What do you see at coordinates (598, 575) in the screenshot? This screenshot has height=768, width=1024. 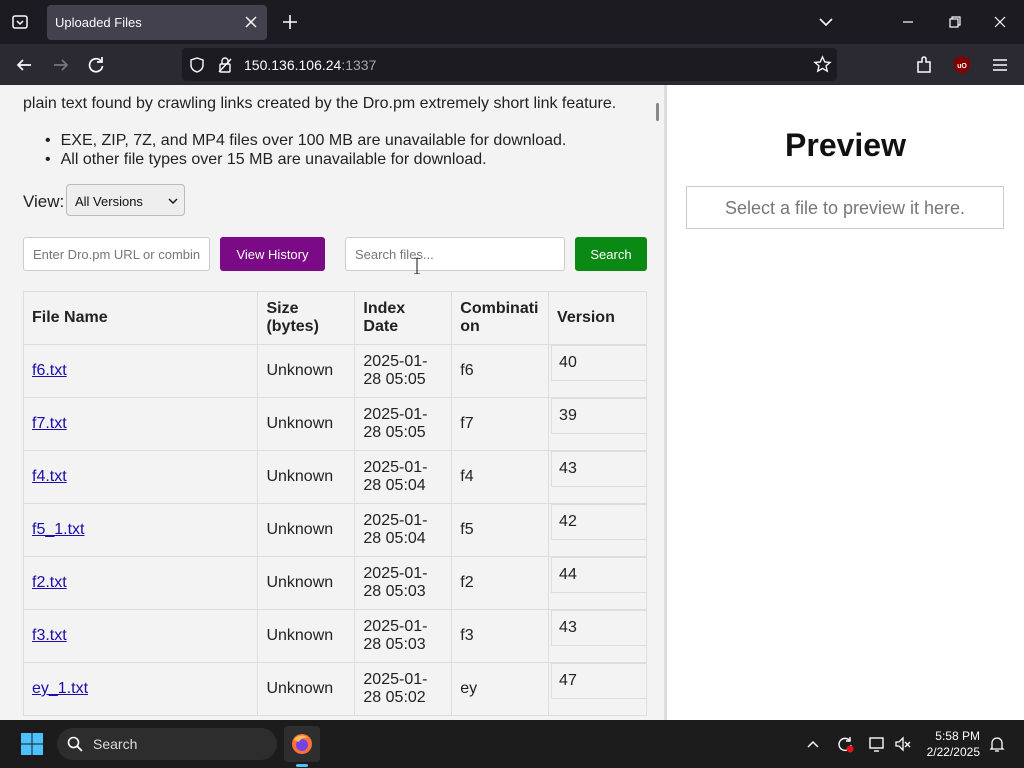 I see `version-cell: 44` at bounding box center [598, 575].